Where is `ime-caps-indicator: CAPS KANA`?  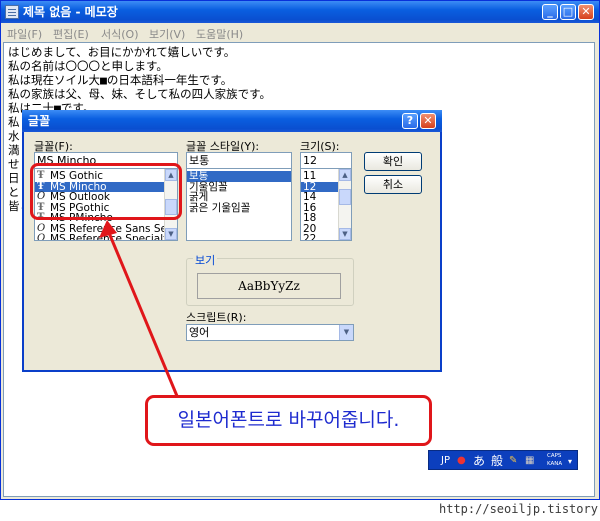 ime-caps-indicator: CAPS KANA is located at coordinates (555, 460).